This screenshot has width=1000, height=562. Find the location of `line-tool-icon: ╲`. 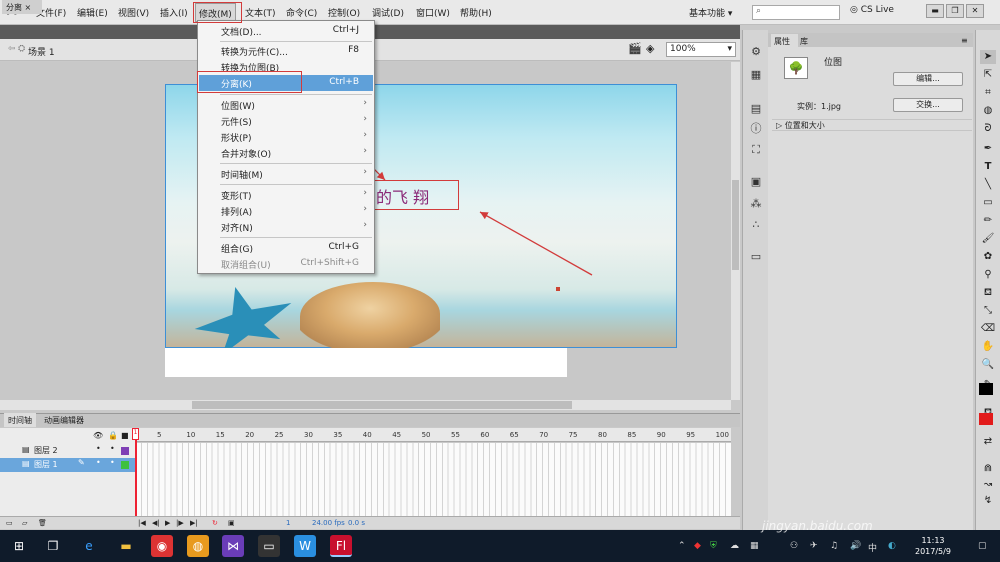

line-tool-icon: ╲ is located at coordinates (988, 185).